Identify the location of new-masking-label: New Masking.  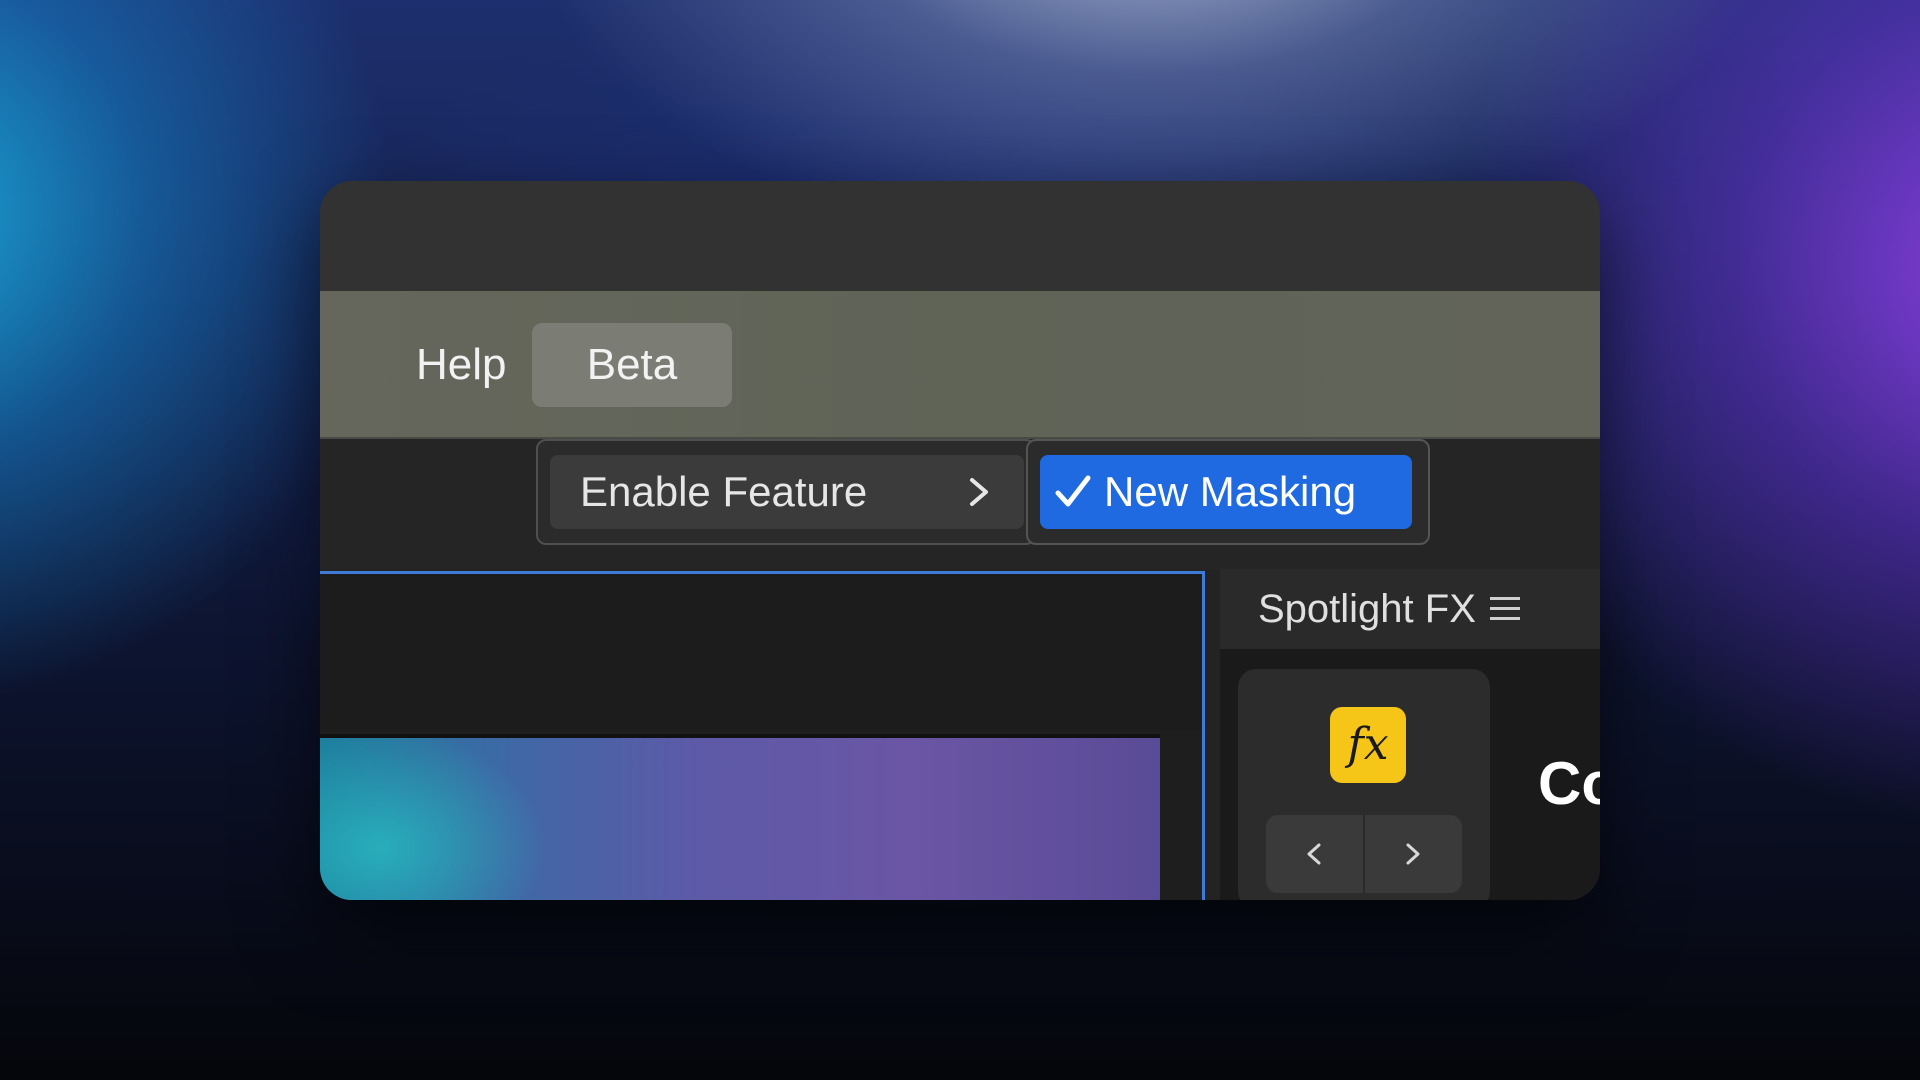
(1230, 491).